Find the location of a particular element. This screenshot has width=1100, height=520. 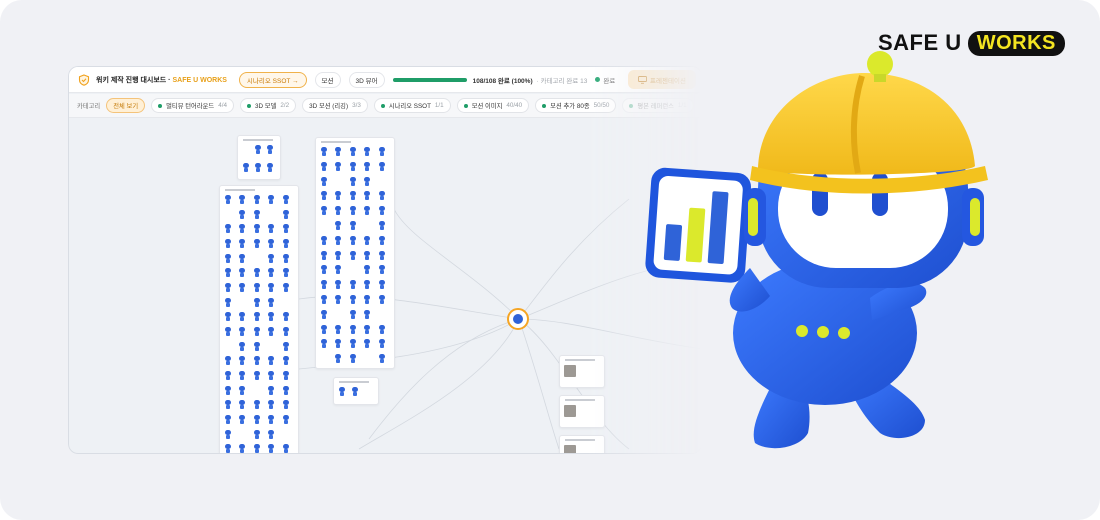

category-motion-image: 모션 이미지 40/40 is located at coordinates (493, 105).